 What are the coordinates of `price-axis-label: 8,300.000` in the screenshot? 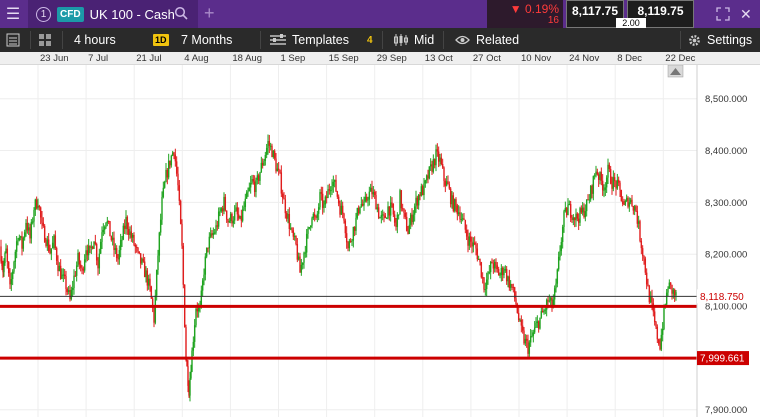 It's located at (726, 203).